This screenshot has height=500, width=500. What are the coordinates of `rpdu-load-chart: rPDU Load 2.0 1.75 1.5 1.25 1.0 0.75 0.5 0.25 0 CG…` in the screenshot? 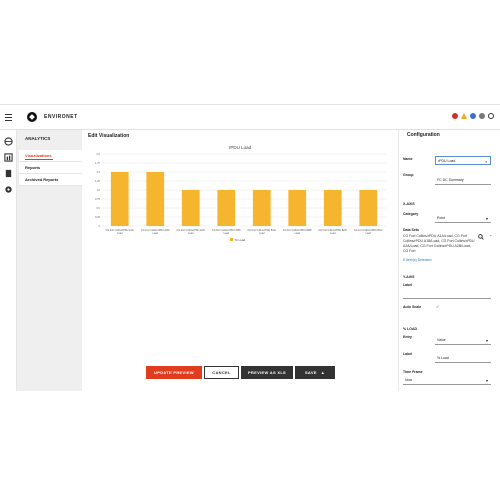 It's located at (240, 193).